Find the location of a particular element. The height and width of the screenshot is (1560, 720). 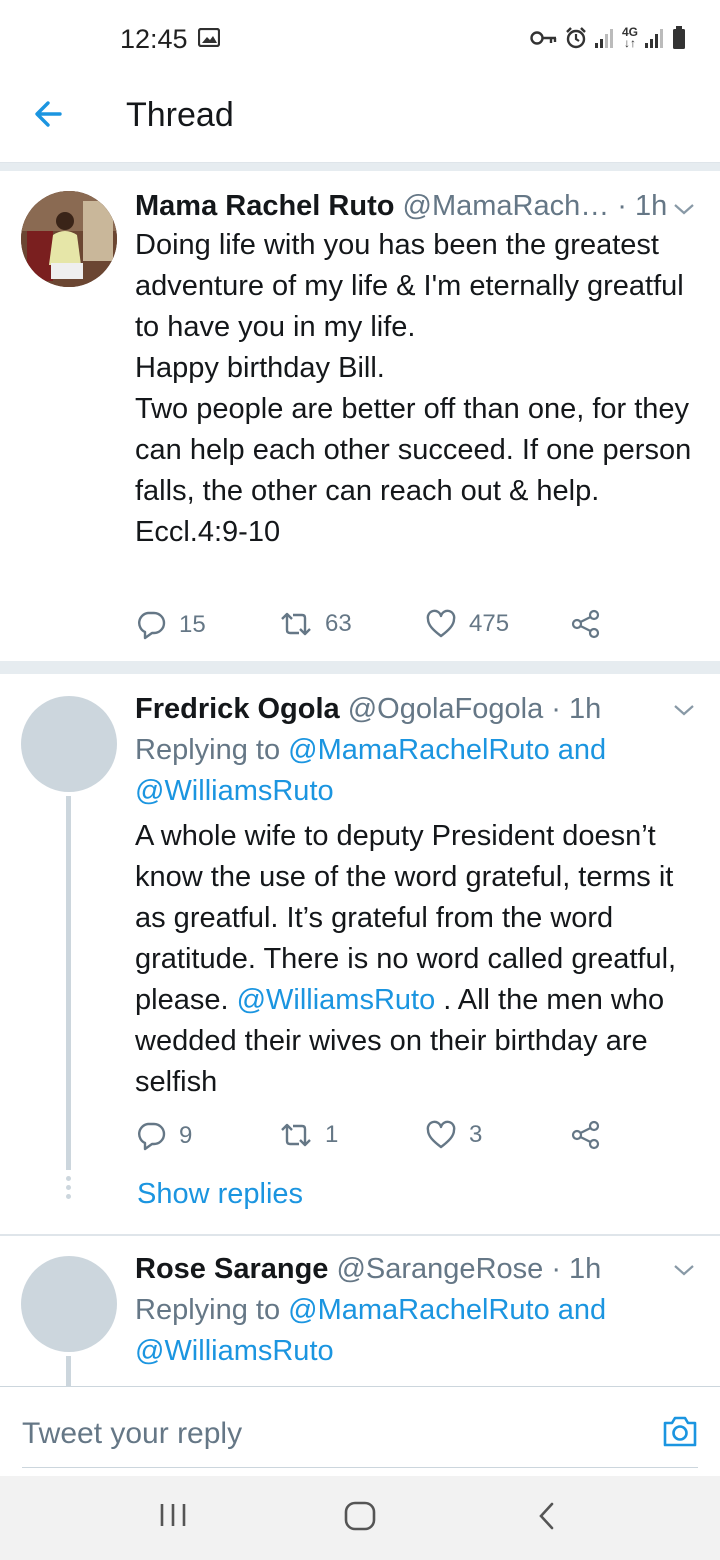

reply-count: 9 is located at coordinates (186, 1135).